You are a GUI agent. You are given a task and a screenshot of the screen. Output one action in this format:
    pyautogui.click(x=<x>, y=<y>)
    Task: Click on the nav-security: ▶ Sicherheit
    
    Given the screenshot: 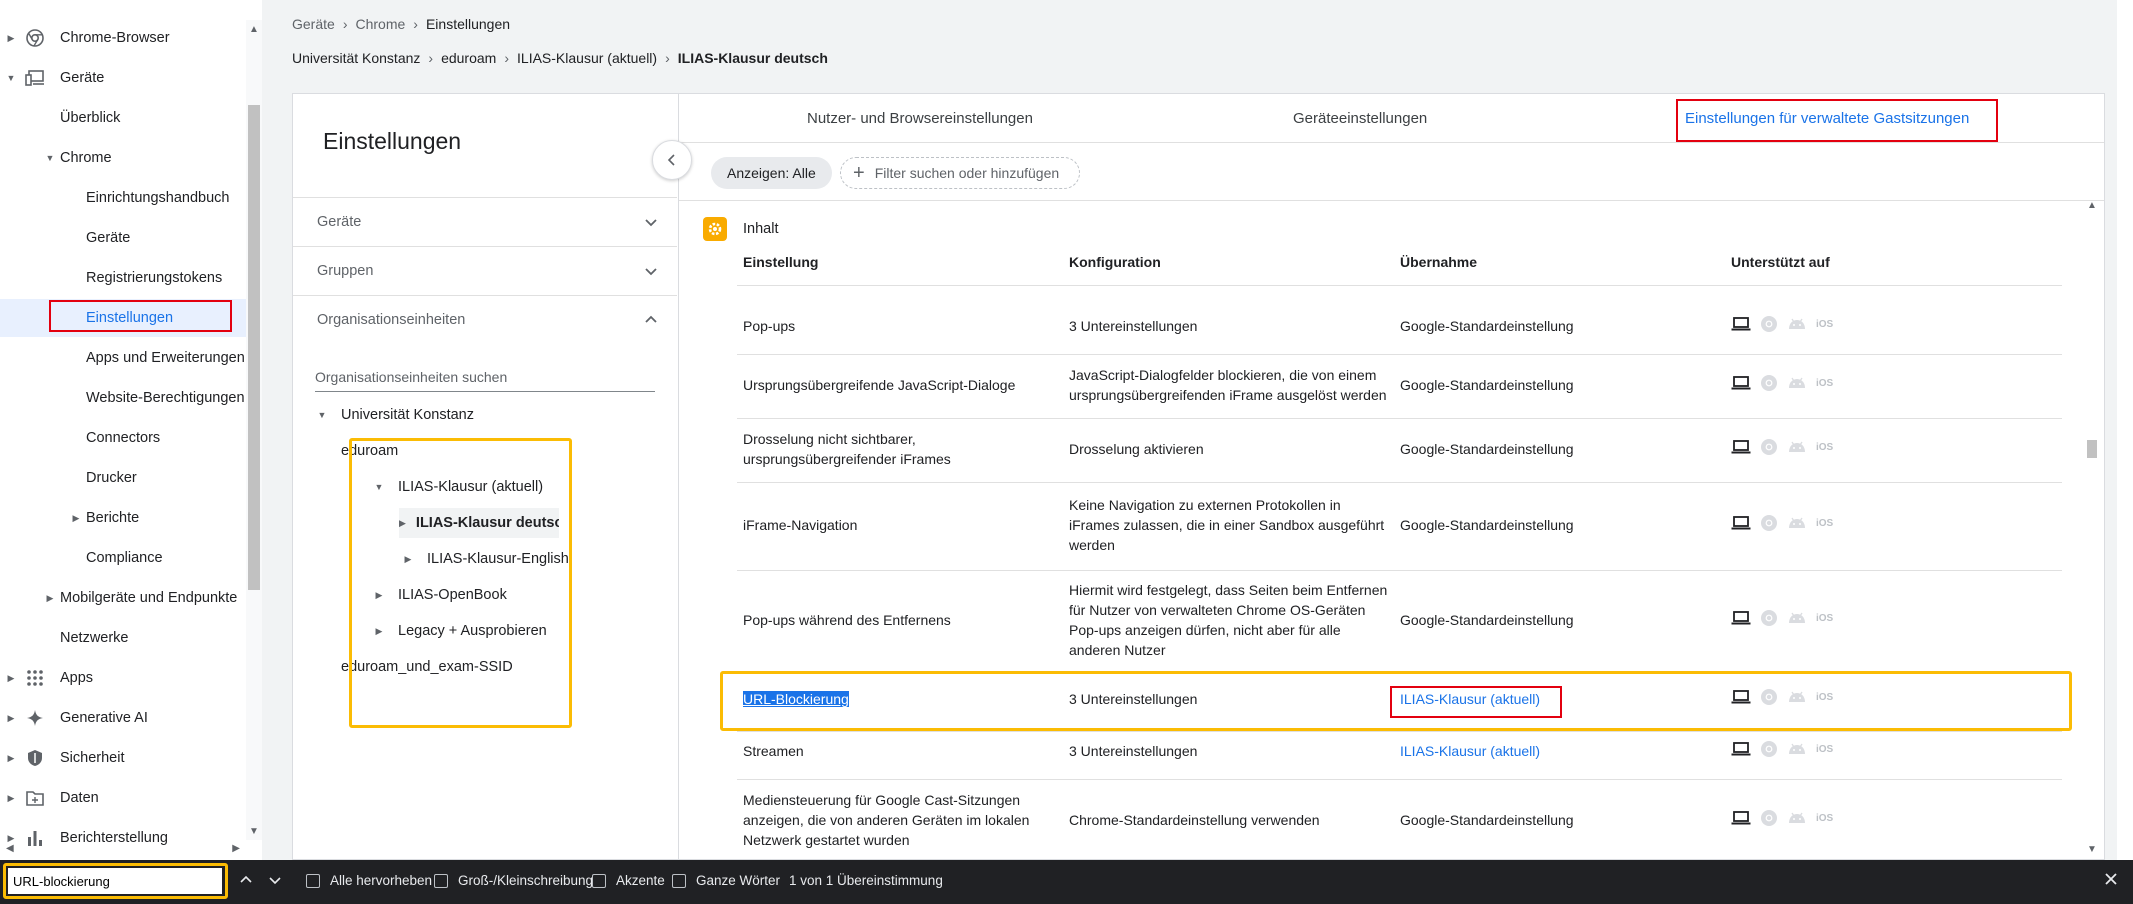 What is the action you would take?
    pyautogui.click(x=123, y=758)
    